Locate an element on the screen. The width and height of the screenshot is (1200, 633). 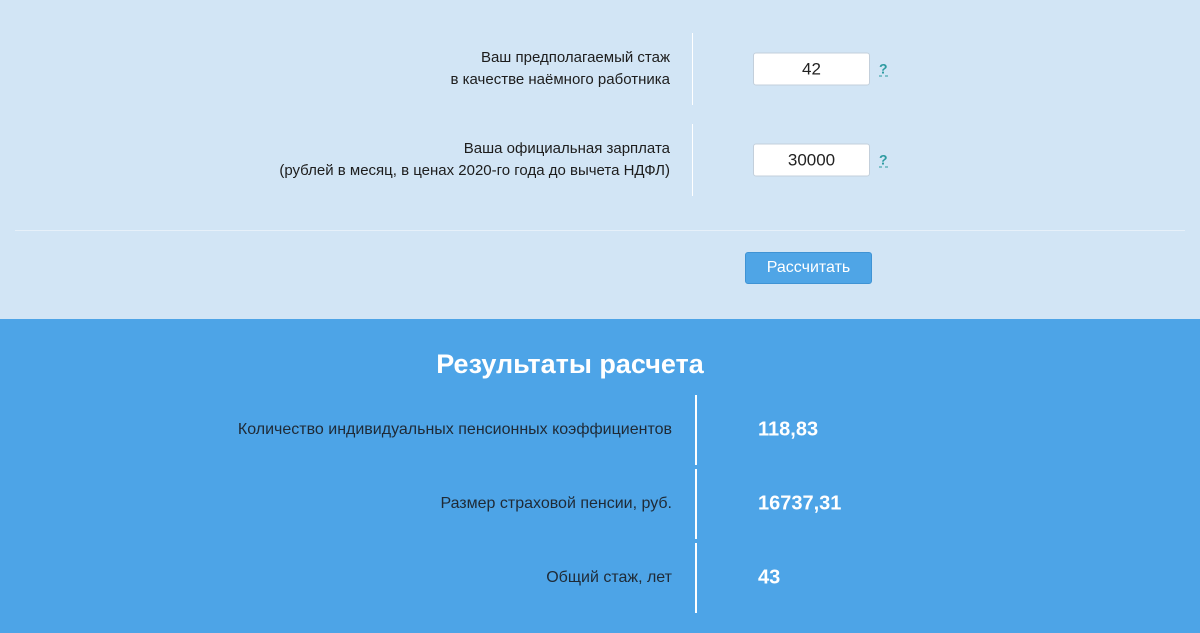
result-row-total-experience: Общий стаж, лет 43 is located at coordinates (600, 578).